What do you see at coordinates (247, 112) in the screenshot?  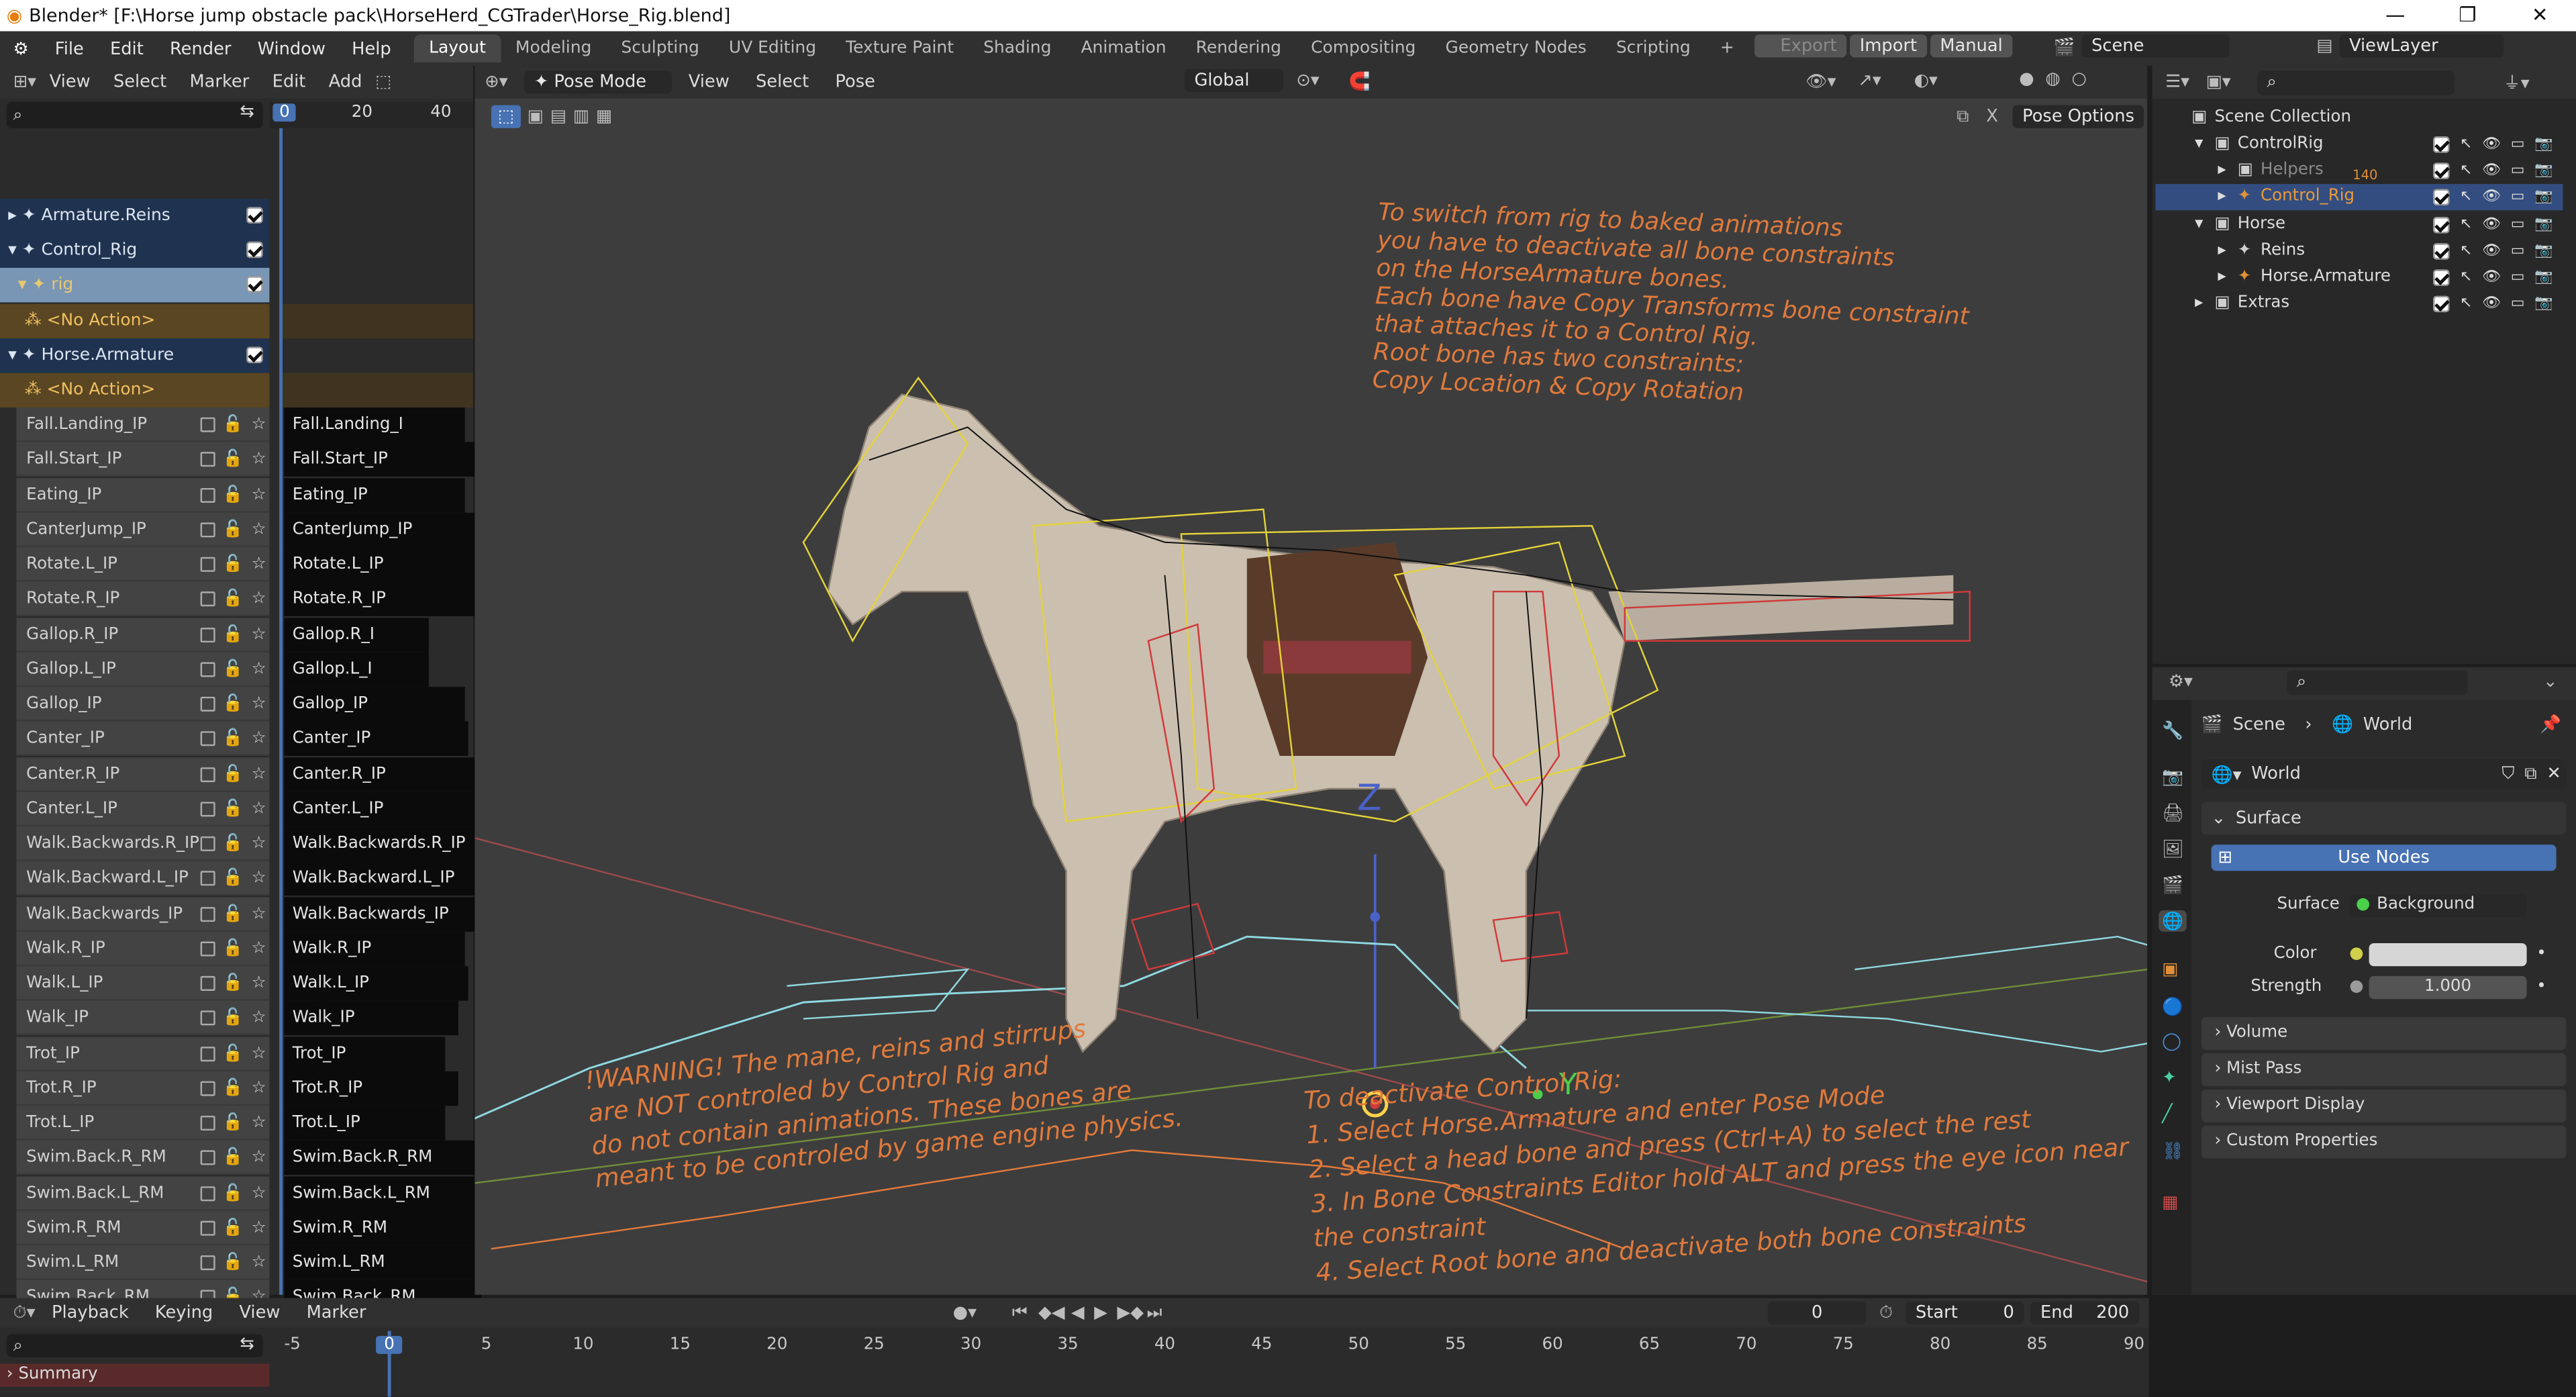 I see `swap-icon: ⇆` at bounding box center [247, 112].